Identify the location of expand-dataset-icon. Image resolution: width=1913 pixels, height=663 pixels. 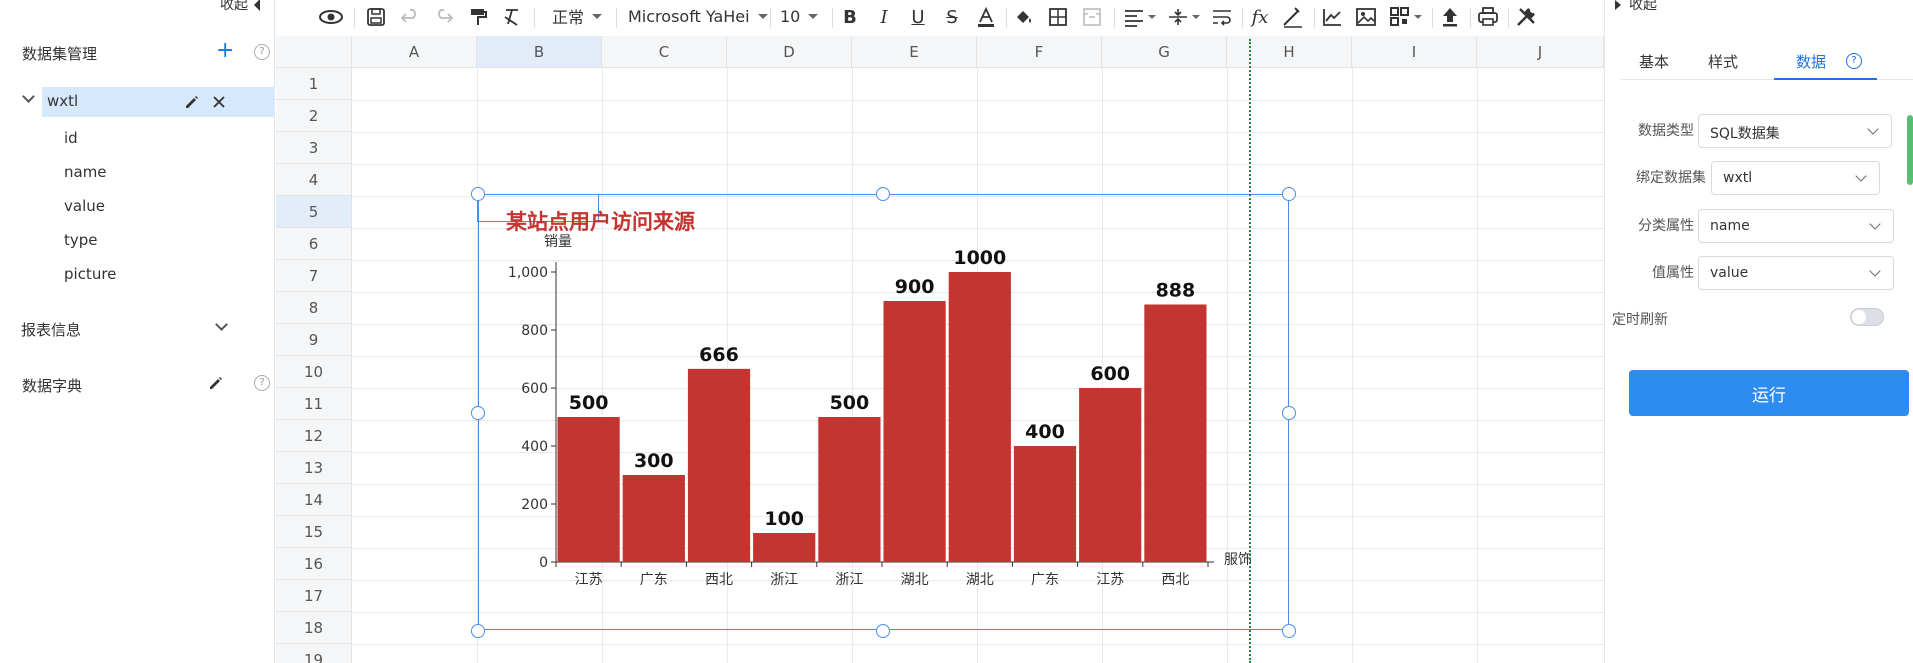
(28, 96).